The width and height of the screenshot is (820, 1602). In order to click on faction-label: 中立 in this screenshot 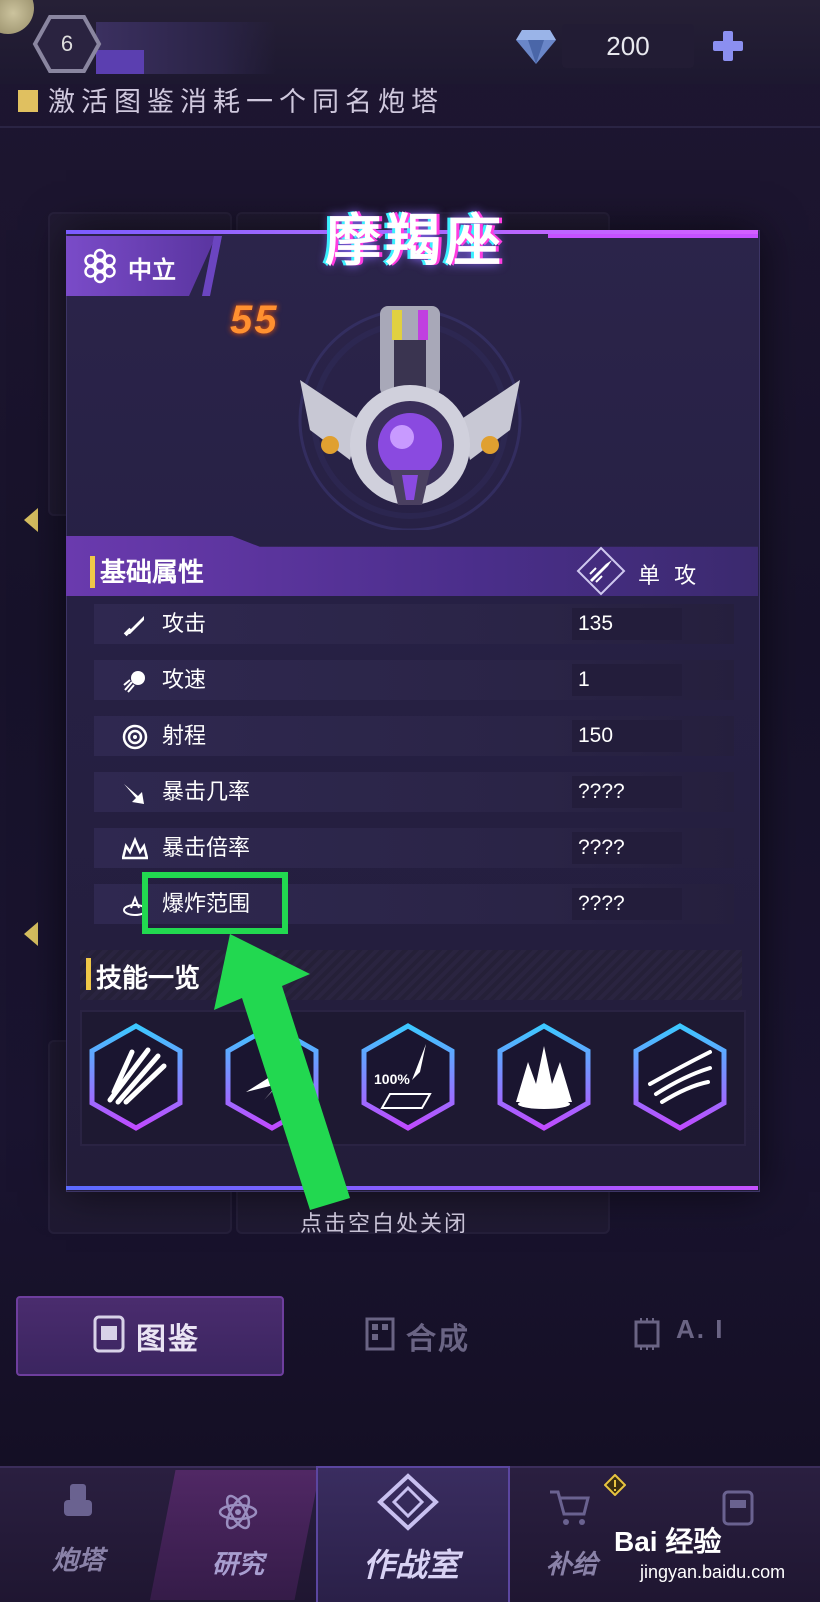, I will do `click(152, 270)`.